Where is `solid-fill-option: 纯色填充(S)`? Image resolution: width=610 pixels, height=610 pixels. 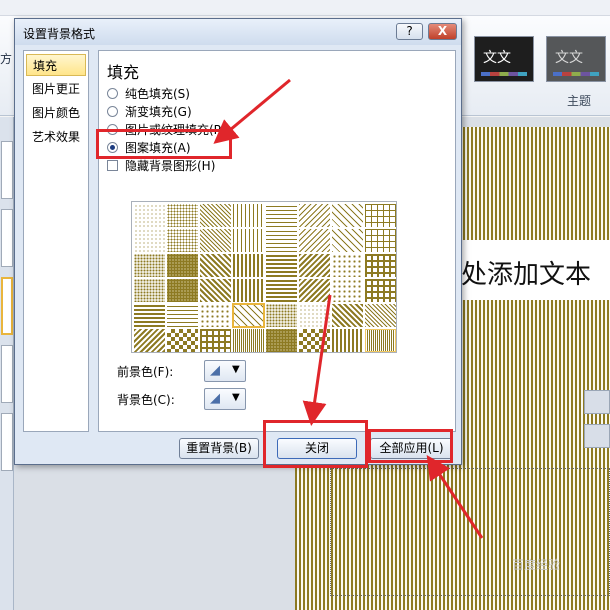
solid-fill-option: 纯色填充(S) is located at coordinates (148, 93).